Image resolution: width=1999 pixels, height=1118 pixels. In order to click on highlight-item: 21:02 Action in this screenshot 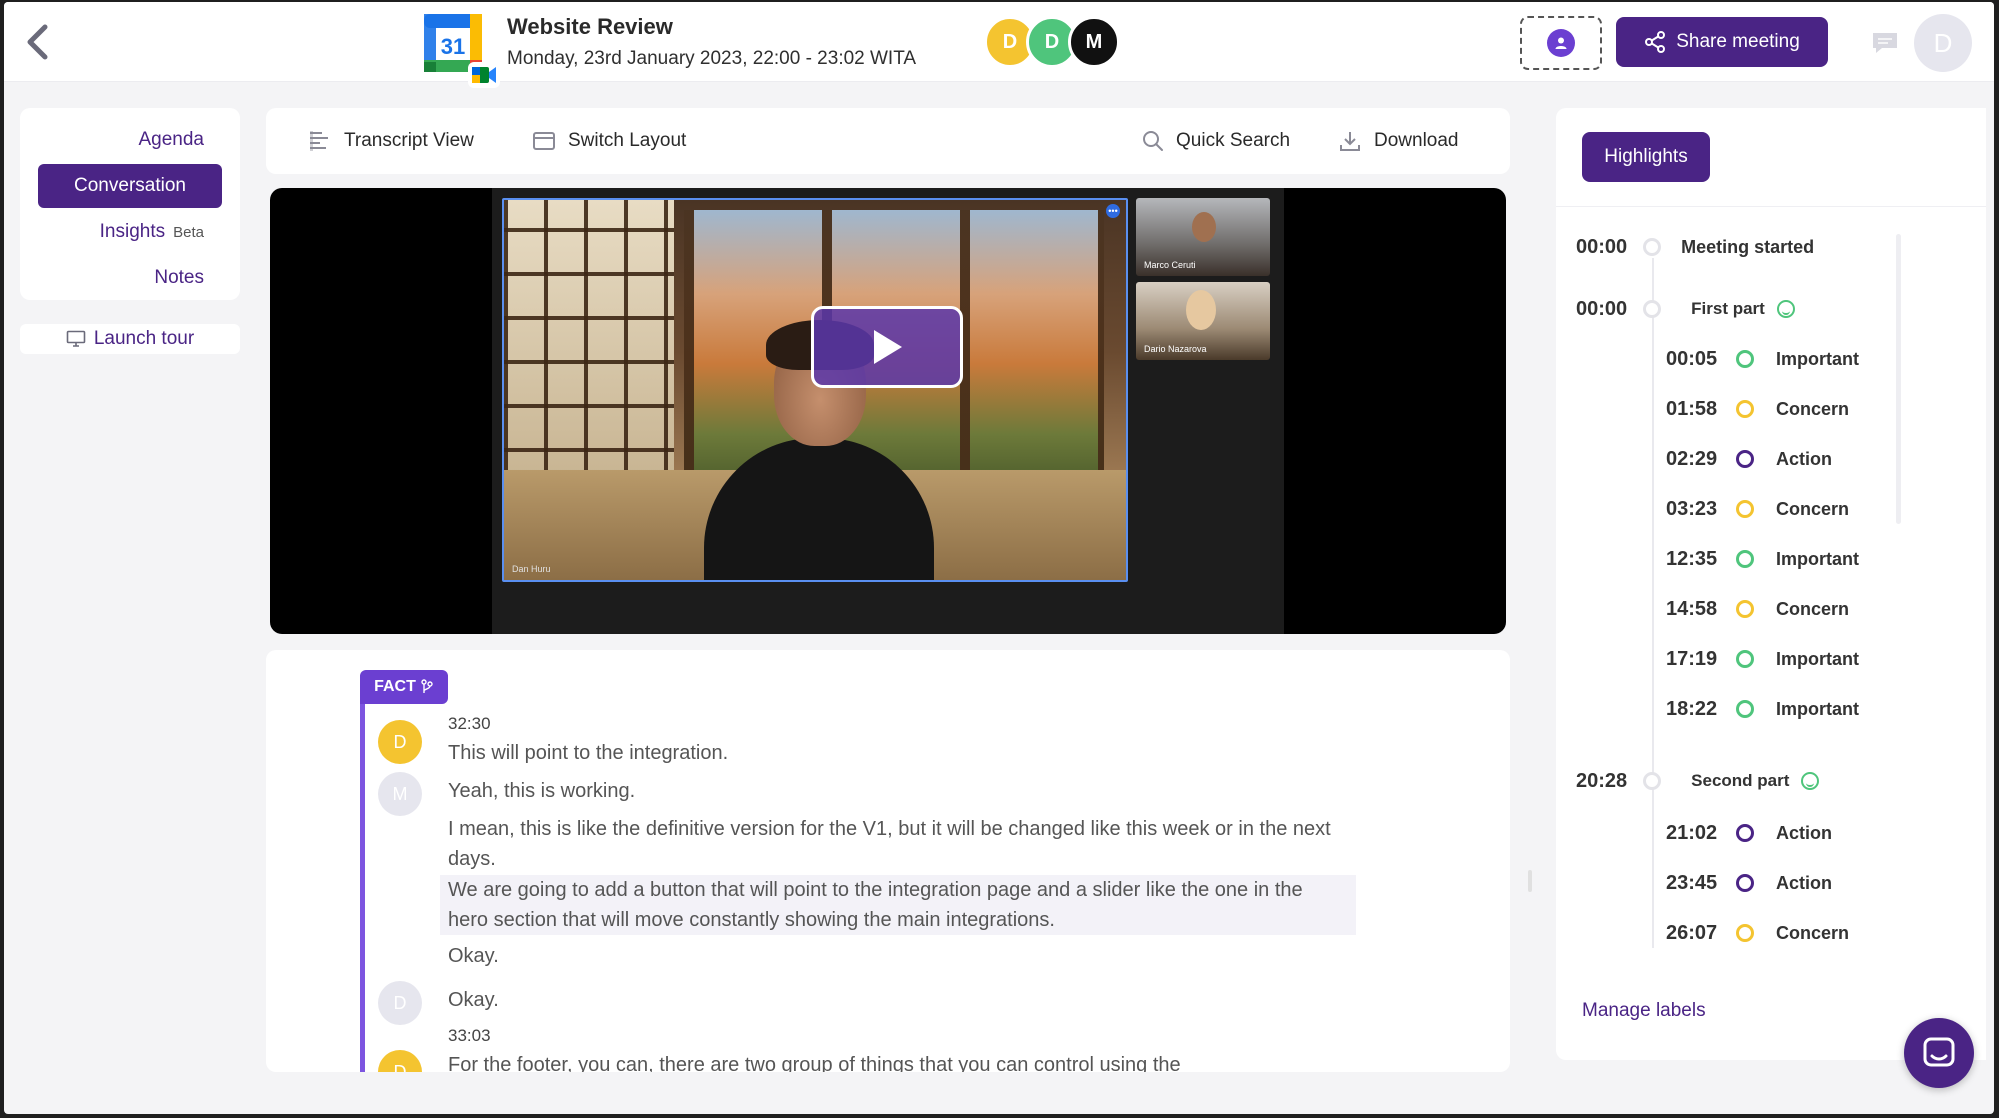, I will do `click(1749, 833)`.